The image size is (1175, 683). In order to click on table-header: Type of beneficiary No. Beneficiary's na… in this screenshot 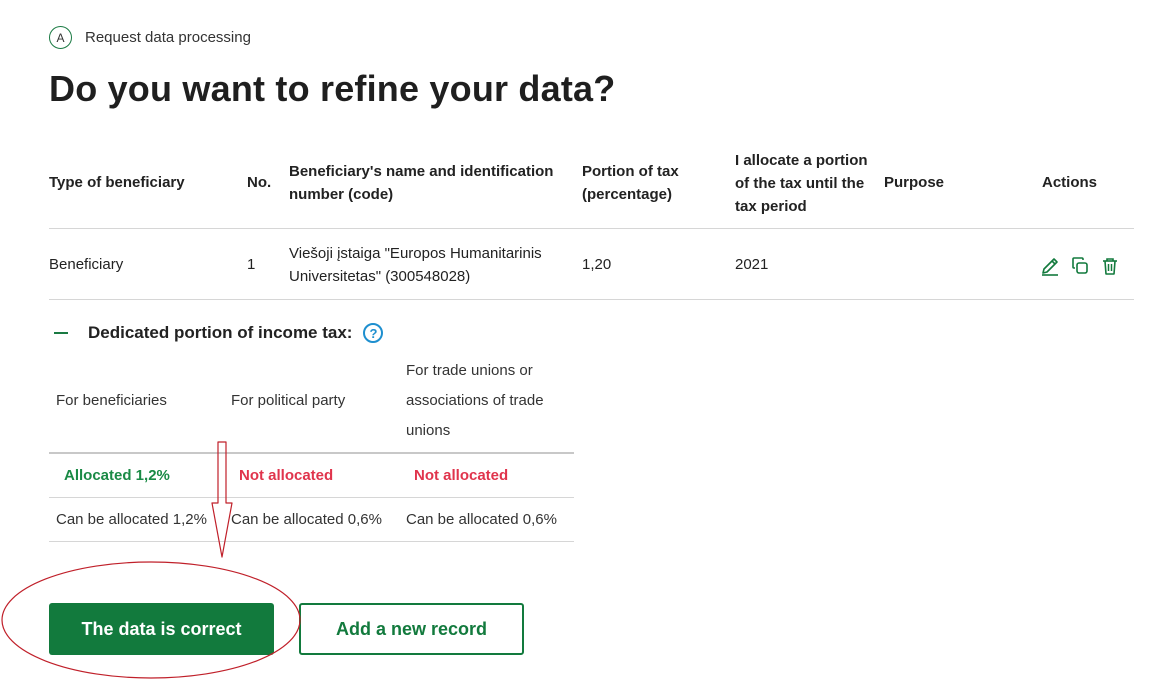, I will do `click(591, 187)`.